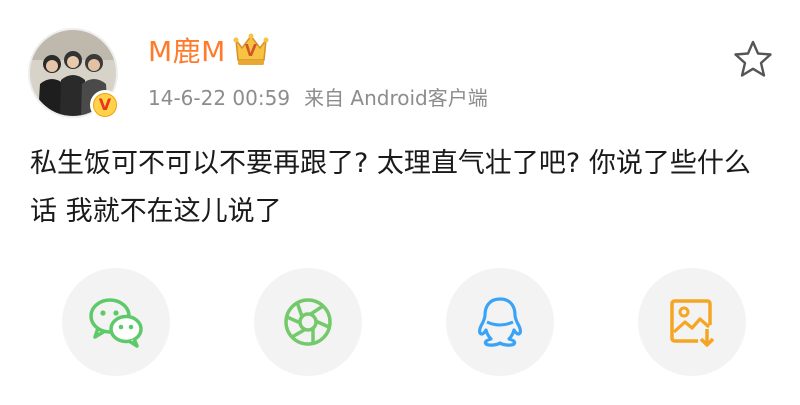  I want to click on verified-icon: V, so click(105, 105).